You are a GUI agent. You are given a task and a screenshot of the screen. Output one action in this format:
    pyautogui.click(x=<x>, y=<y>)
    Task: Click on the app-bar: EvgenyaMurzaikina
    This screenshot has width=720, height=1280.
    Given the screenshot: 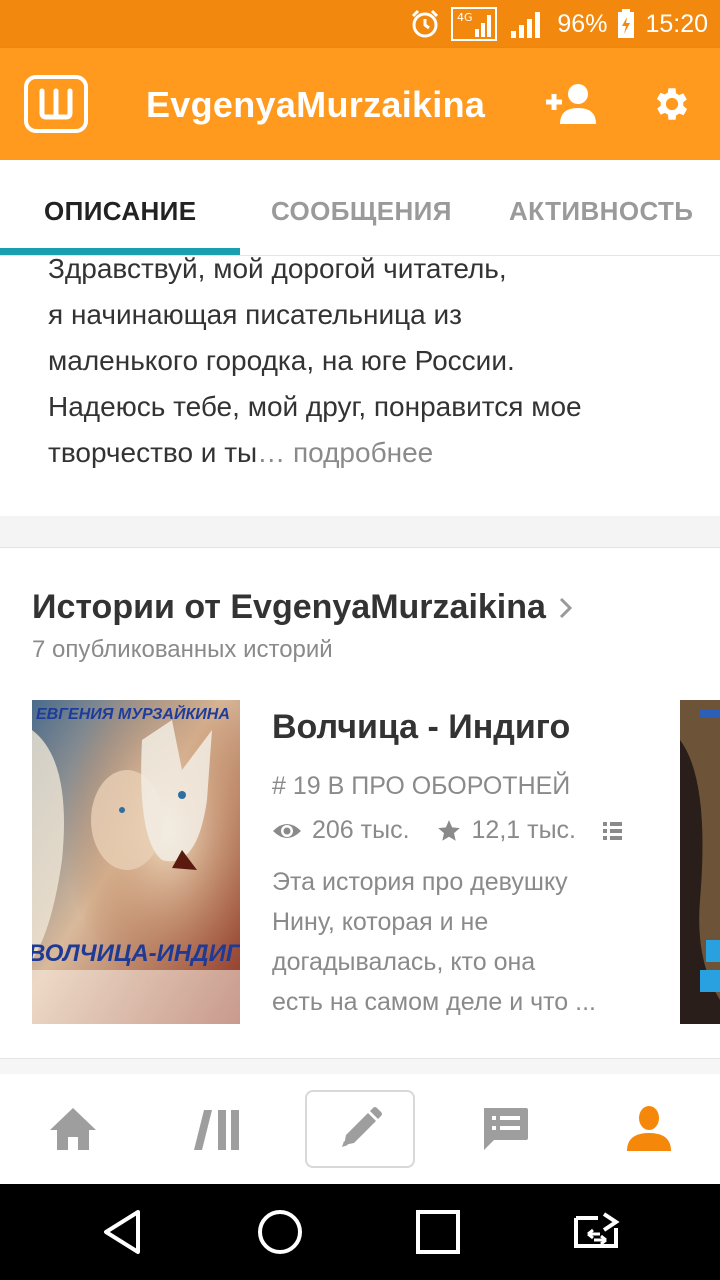 What is the action you would take?
    pyautogui.click(x=360, y=104)
    